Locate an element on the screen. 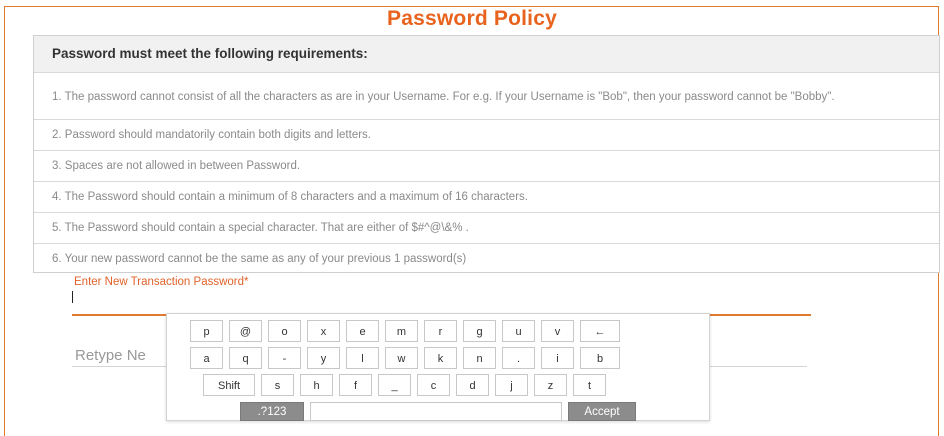 Image resolution: width=944 pixels, height=436 pixels. key-hyphen: - is located at coordinates (284, 358).